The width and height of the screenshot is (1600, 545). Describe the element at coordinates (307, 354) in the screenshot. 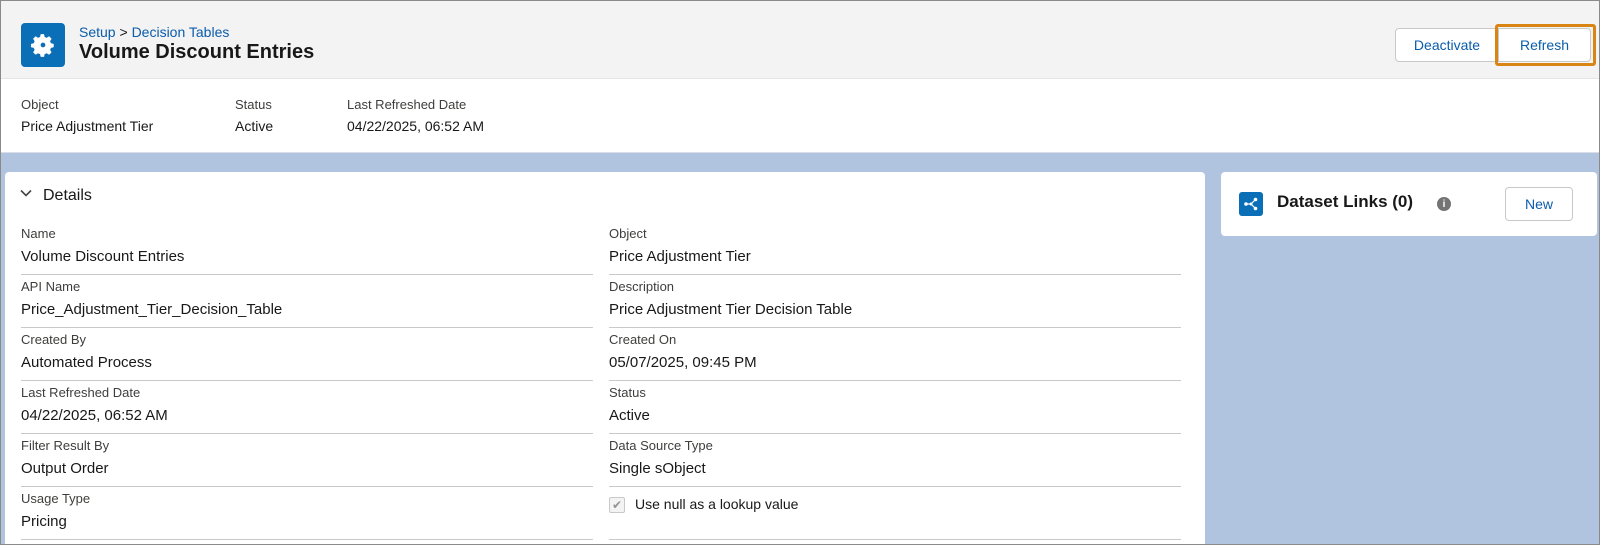

I see `field-created-by: Created By Automated Process` at that location.